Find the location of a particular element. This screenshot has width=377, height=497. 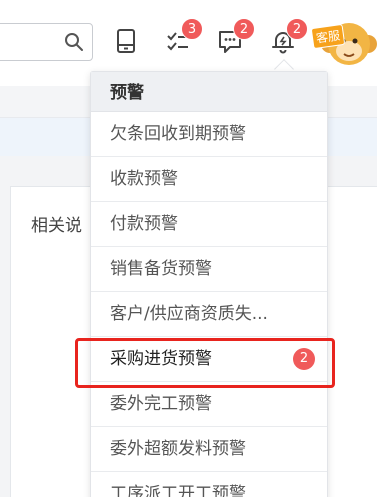

customer-service-tag: 客服 is located at coordinates (328, 36).